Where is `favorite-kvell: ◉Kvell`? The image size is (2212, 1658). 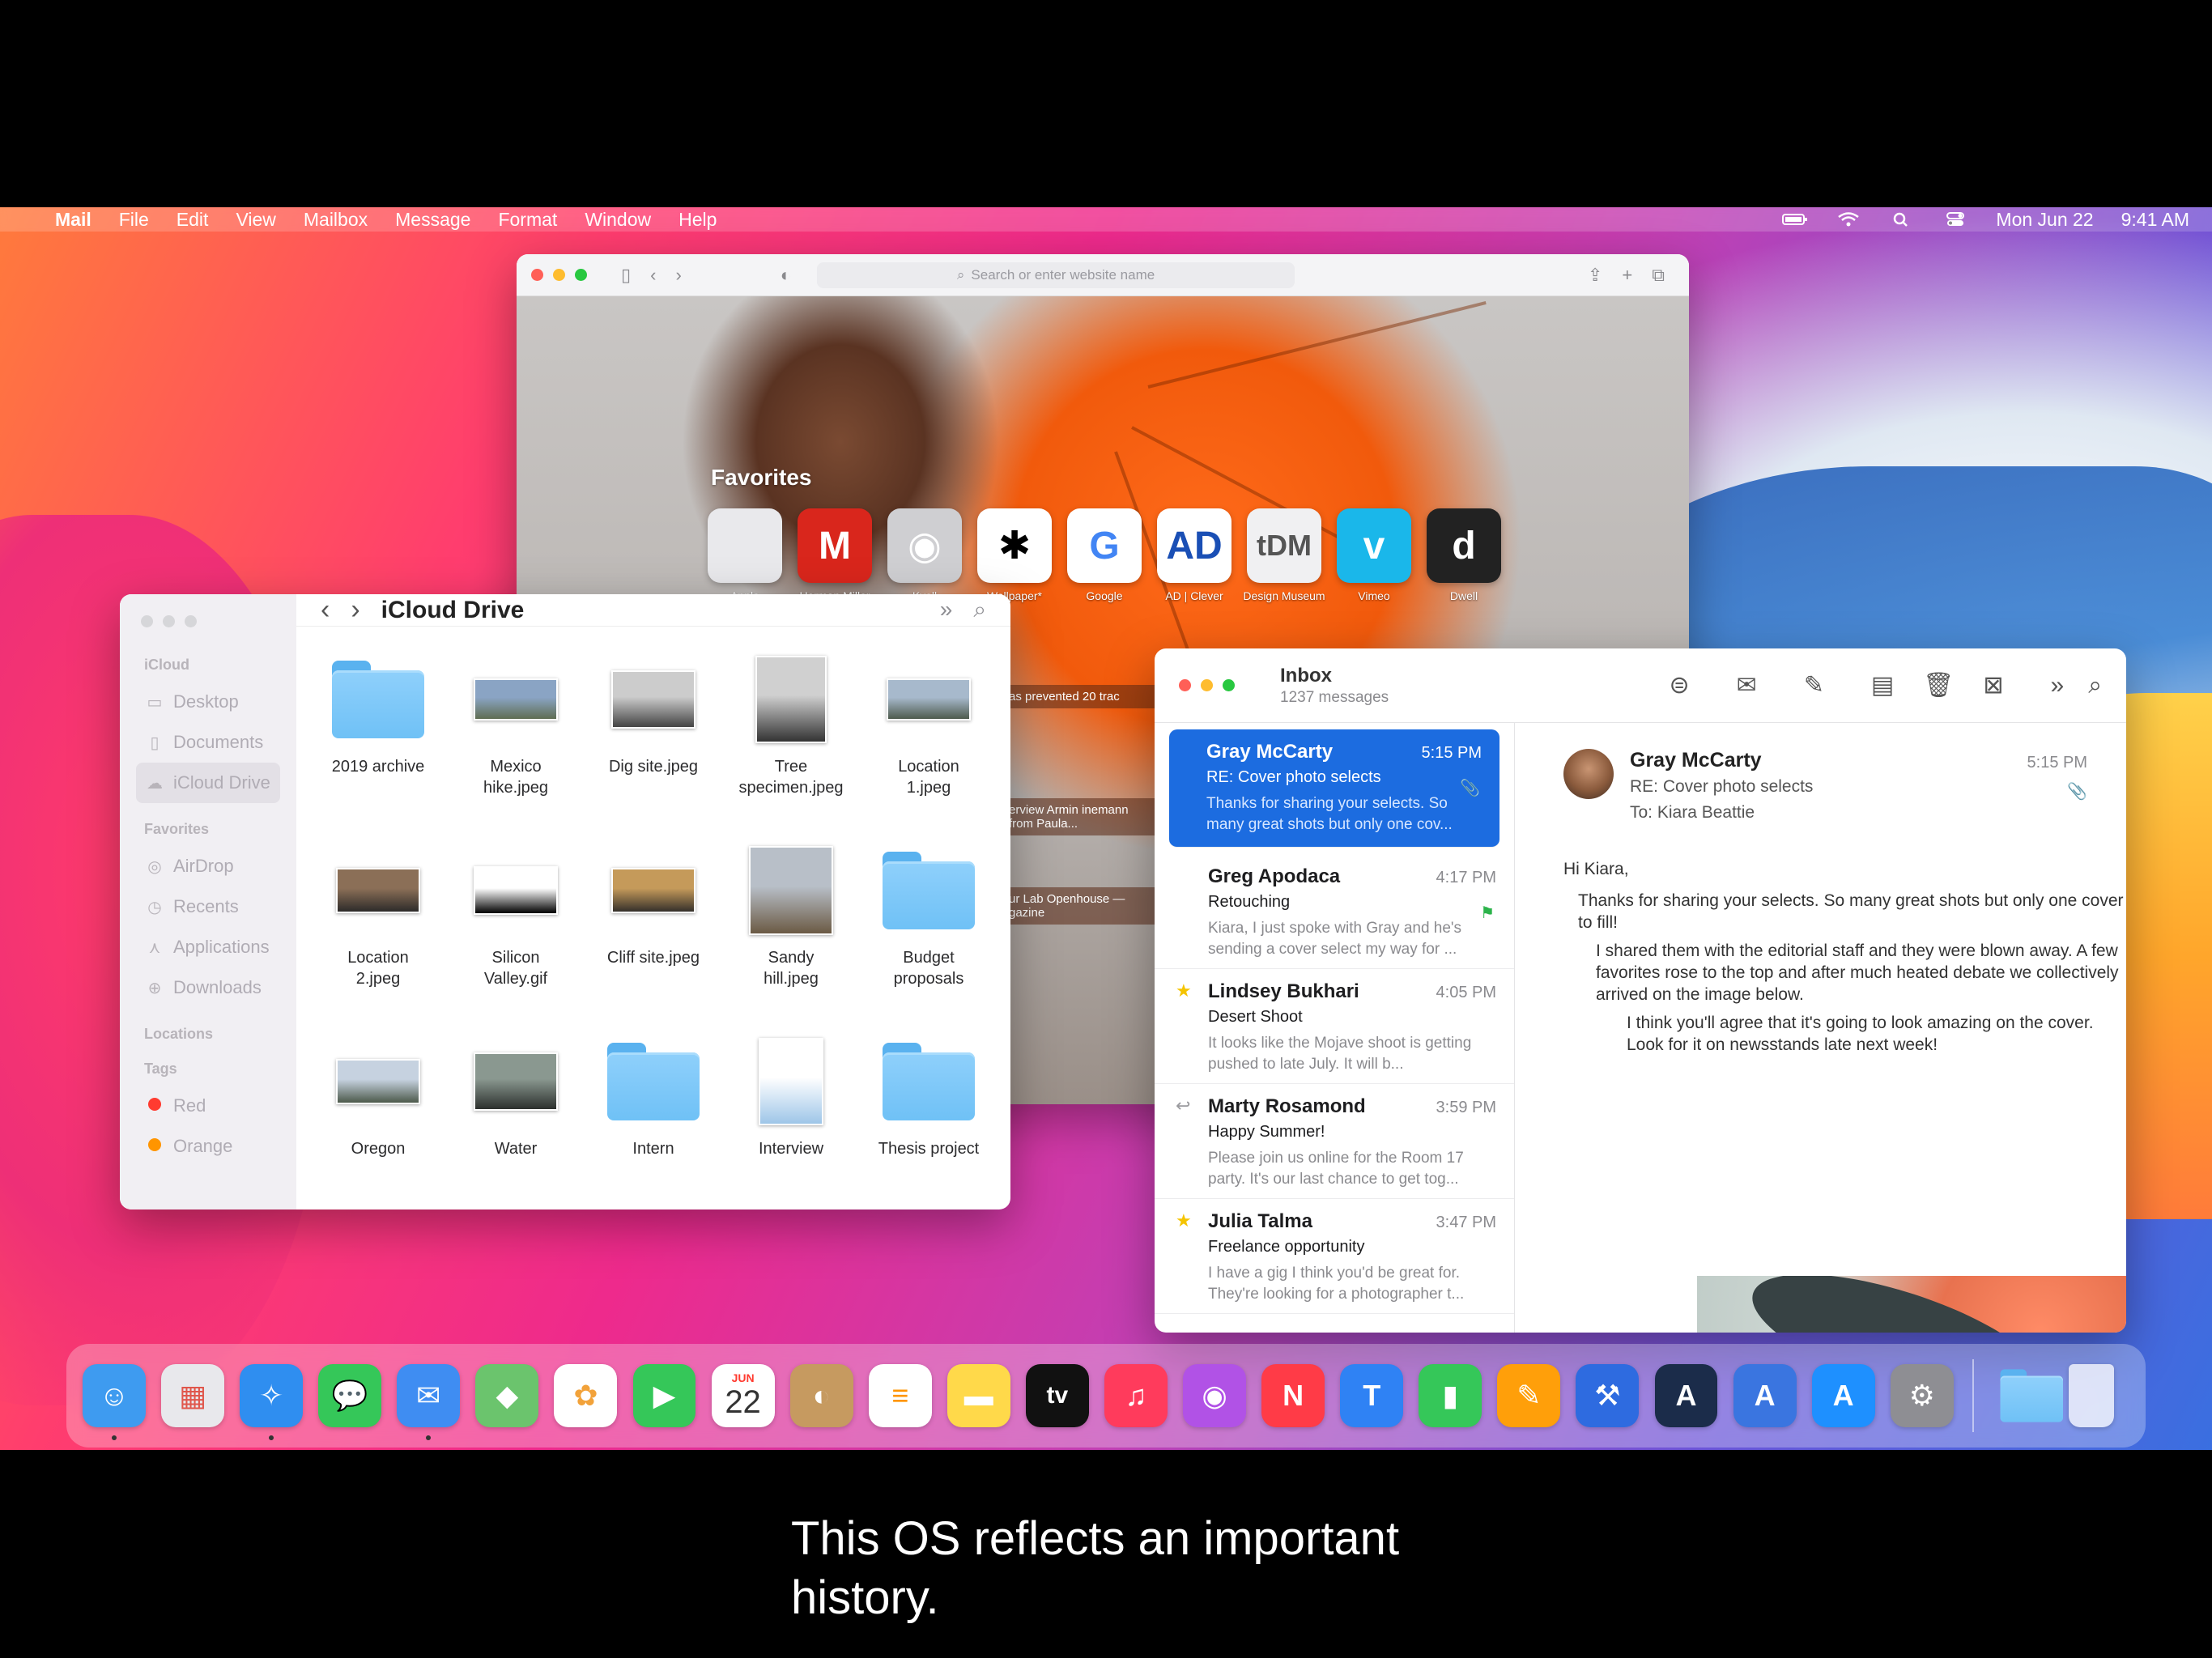 favorite-kvell: ◉Kvell is located at coordinates (925, 555).